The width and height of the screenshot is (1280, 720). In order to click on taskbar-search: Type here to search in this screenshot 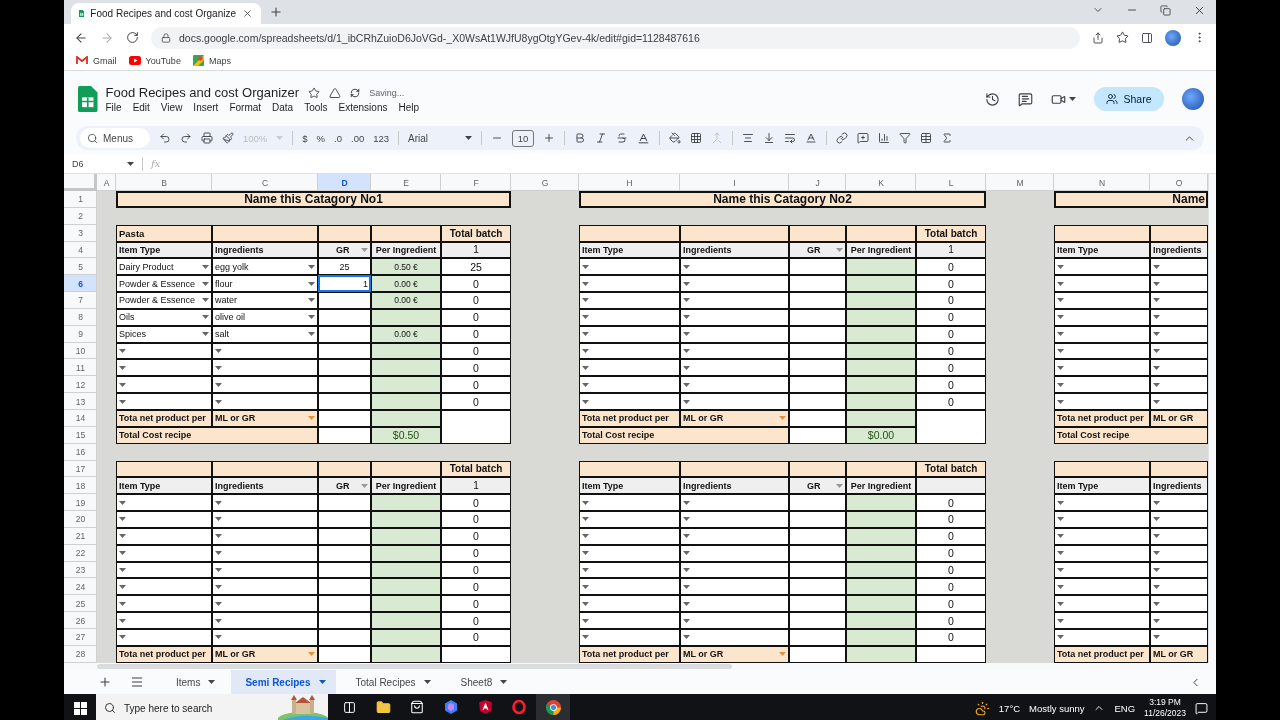, I will do `click(212, 707)`.